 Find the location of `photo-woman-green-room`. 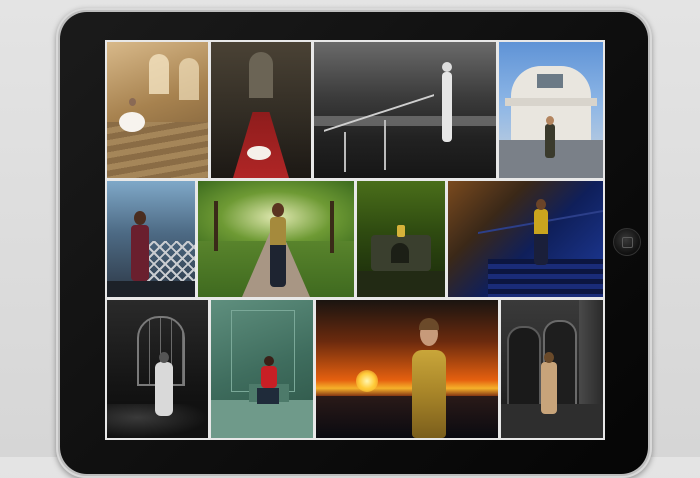

photo-woman-green-room is located at coordinates (262, 369).